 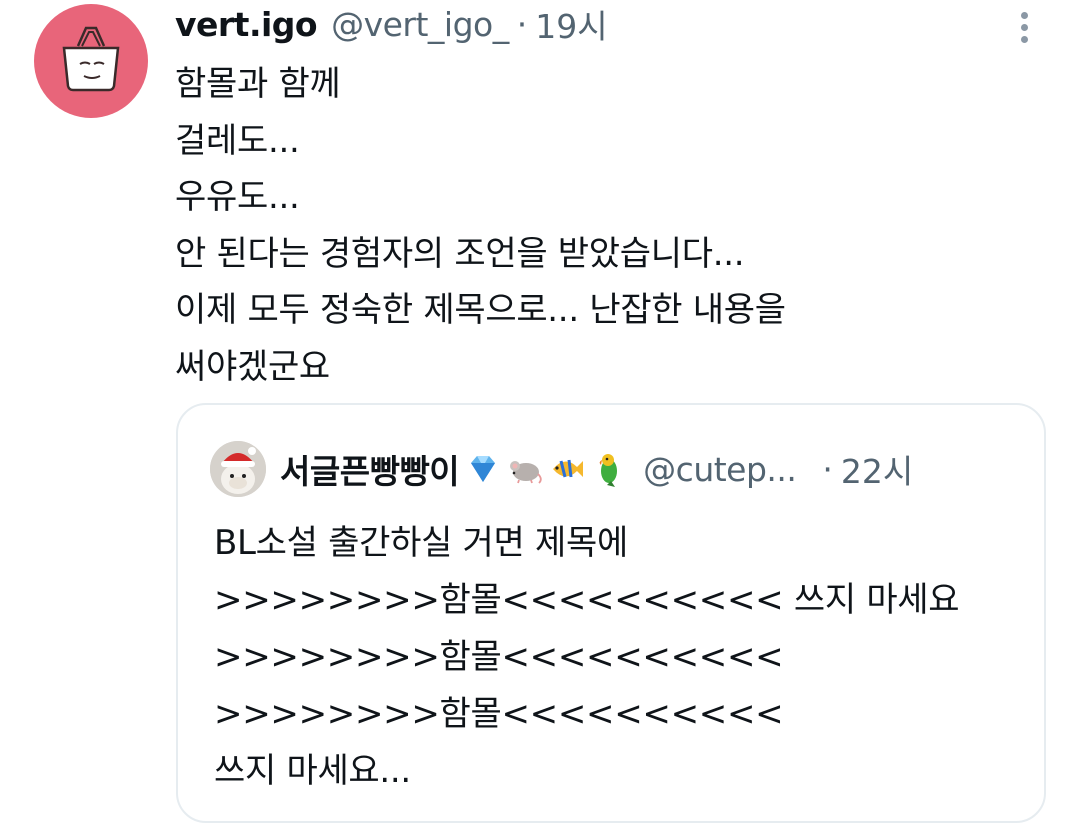 What do you see at coordinates (258, 84) in the screenshot?
I see `tweet-text-line: 함몰과 함께` at bounding box center [258, 84].